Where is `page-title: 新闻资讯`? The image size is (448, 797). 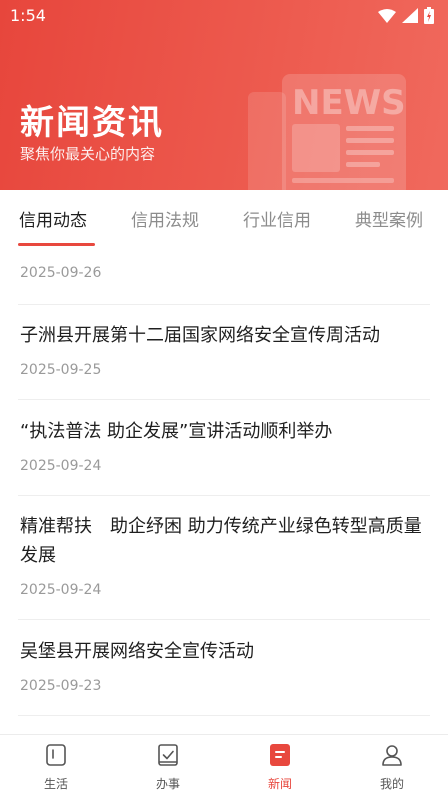
page-title: 新闻资讯 is located at coordinates (92, 123).